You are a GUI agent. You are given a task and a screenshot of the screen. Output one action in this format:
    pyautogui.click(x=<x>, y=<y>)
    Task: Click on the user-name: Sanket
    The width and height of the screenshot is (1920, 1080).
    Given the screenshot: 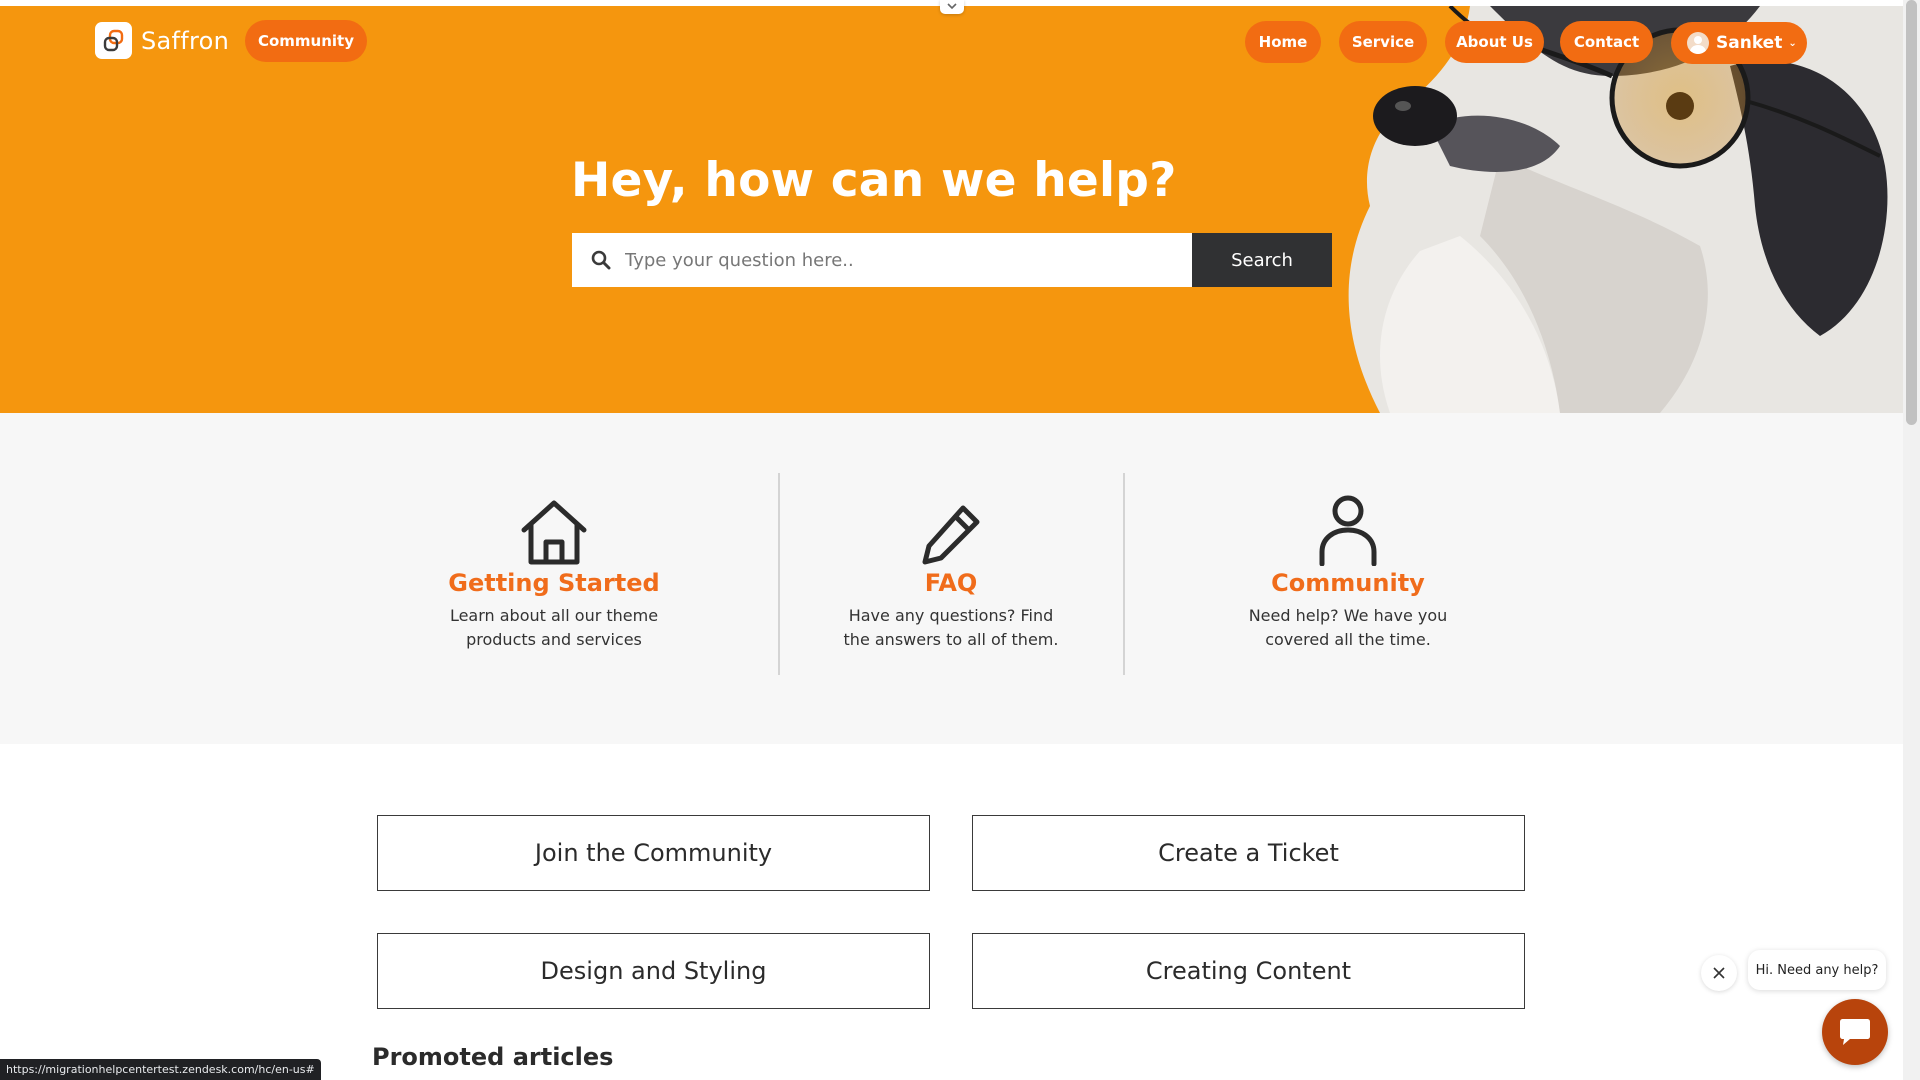 What is the action you would take?
    pyautogui.click(x=1749, y=43)
    